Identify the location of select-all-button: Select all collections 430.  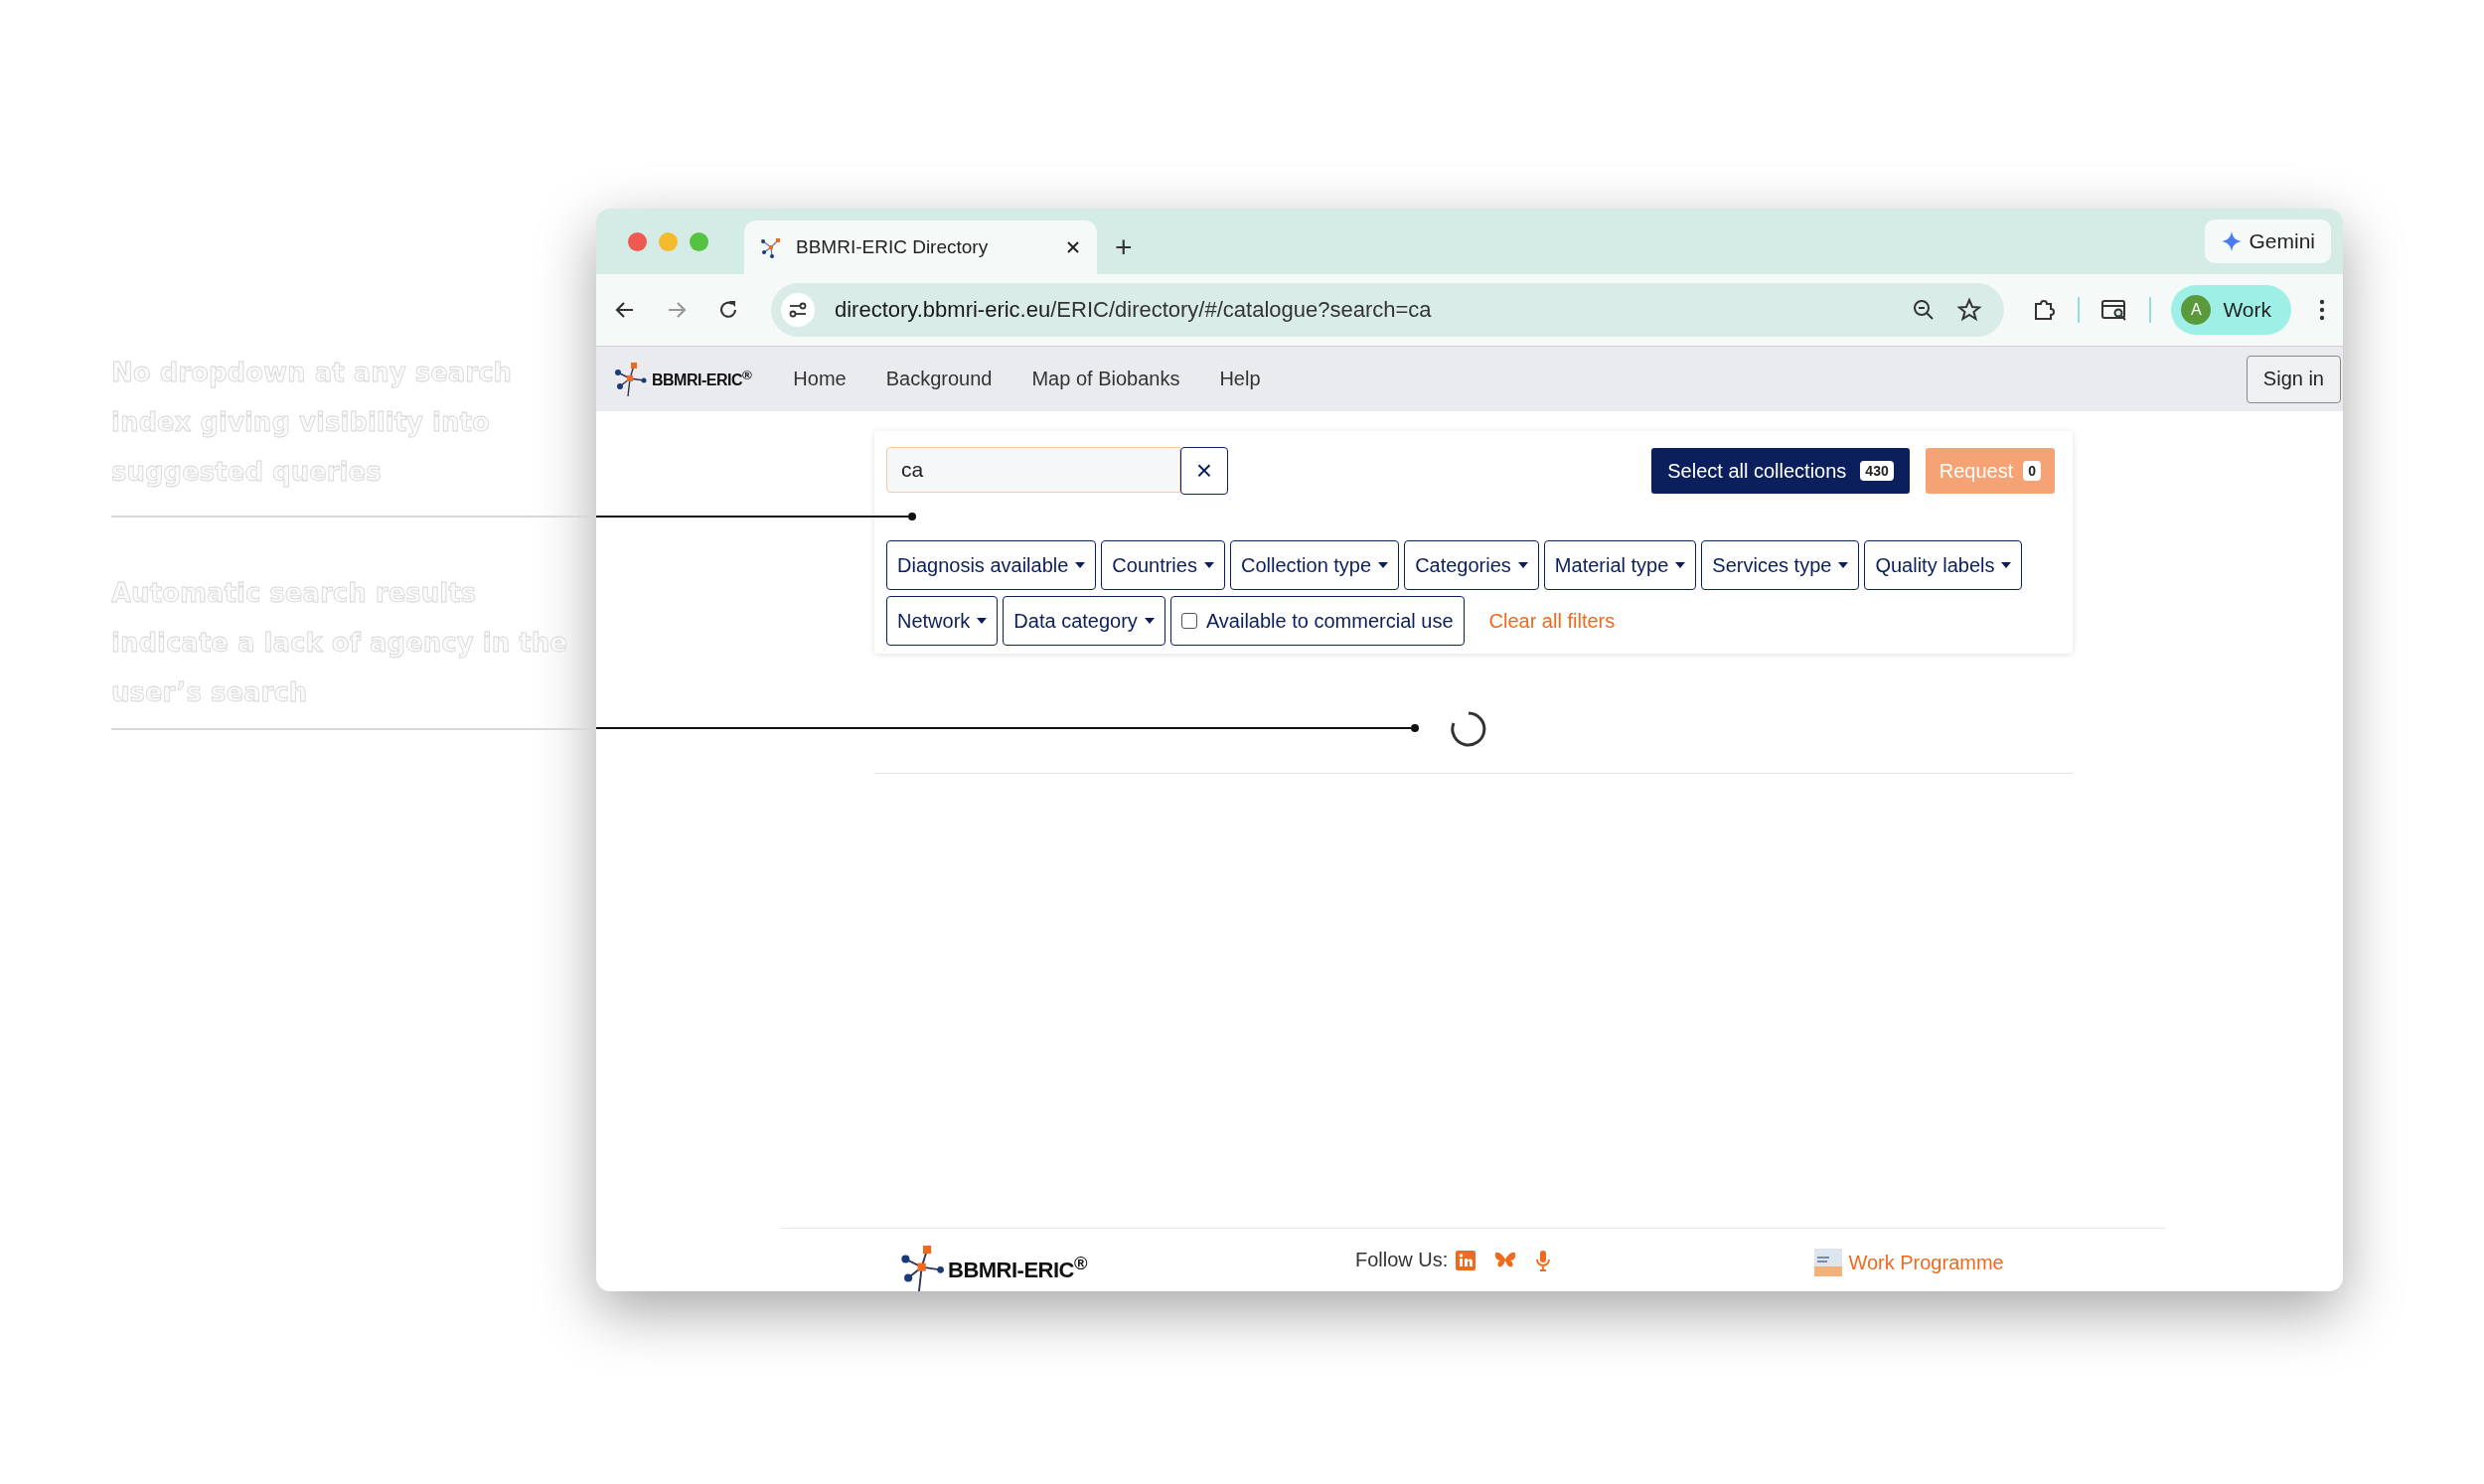
(1780, 471).